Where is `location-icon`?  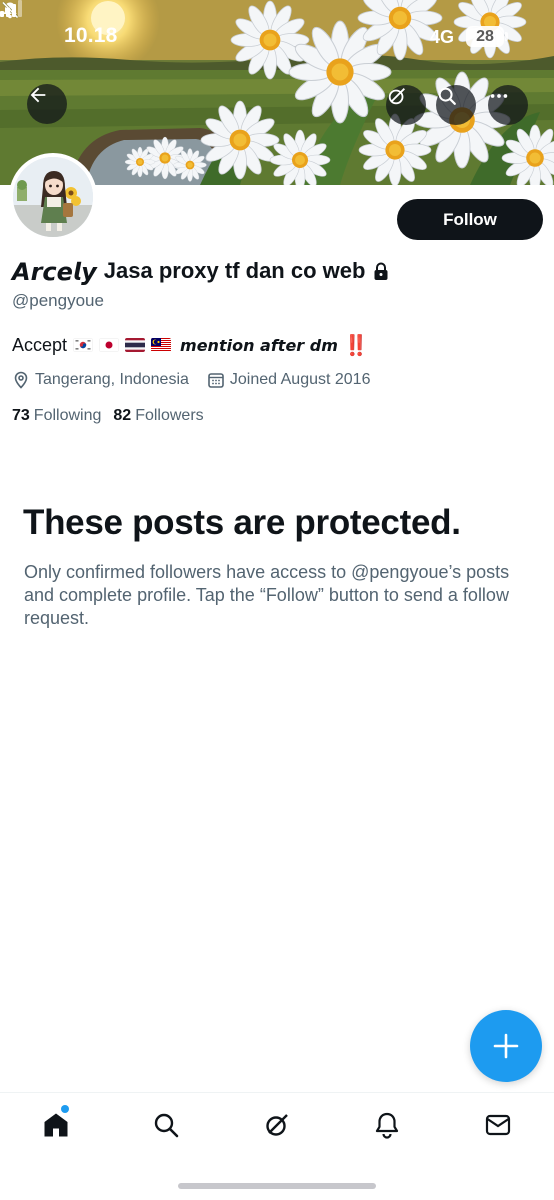 location-icon is located at coordinates (21, 380).